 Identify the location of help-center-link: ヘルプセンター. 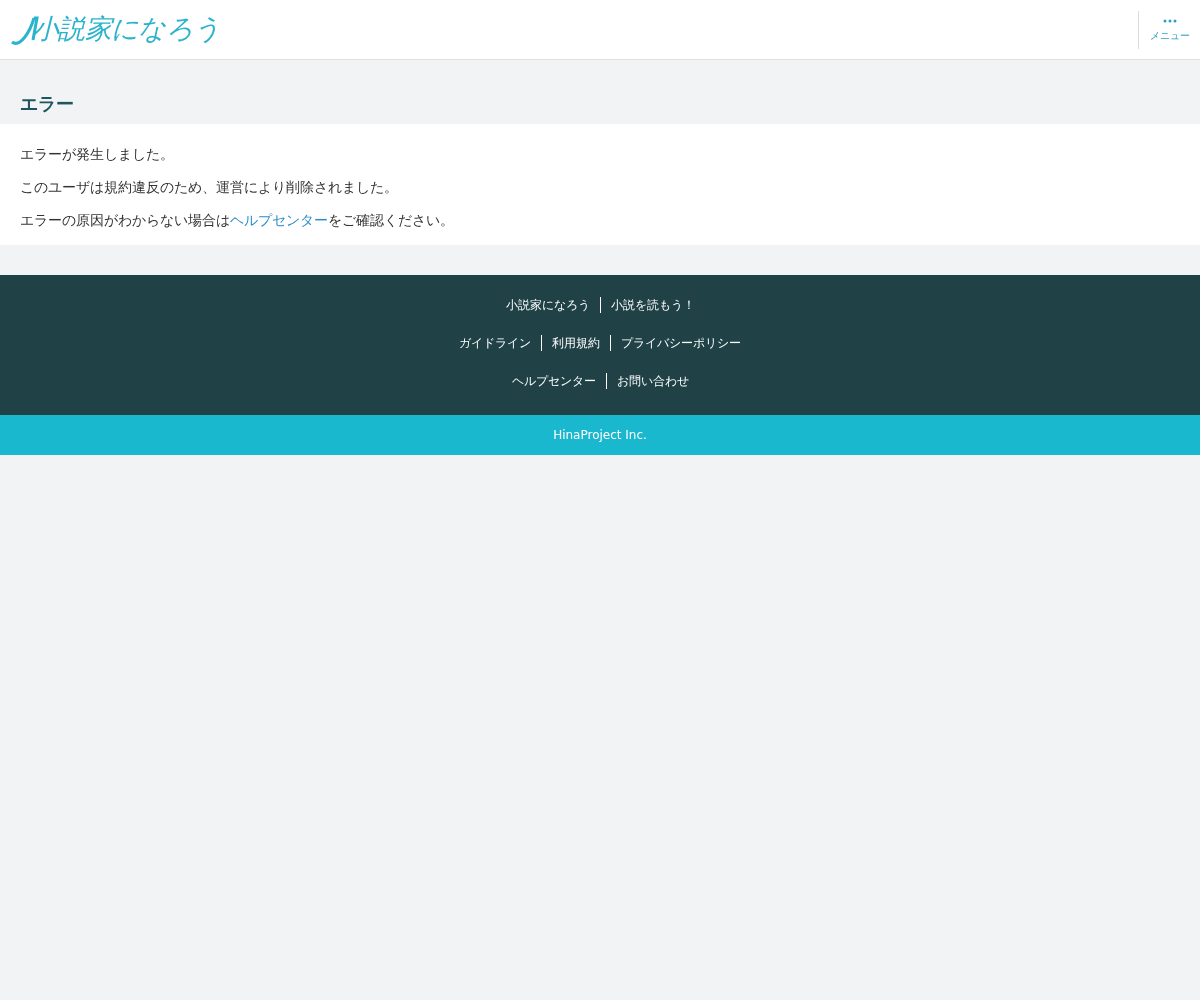
(279, 220).